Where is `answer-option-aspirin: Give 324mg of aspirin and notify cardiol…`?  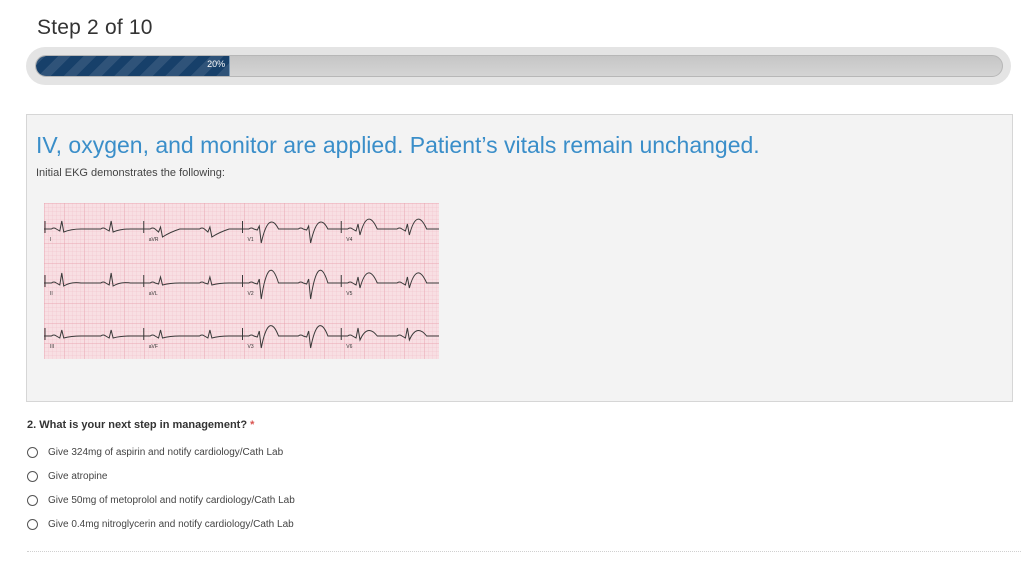 answer-option-aspirin: Give 324mg of aspirin and notify cardiol… is located at coordinates (227, 452).